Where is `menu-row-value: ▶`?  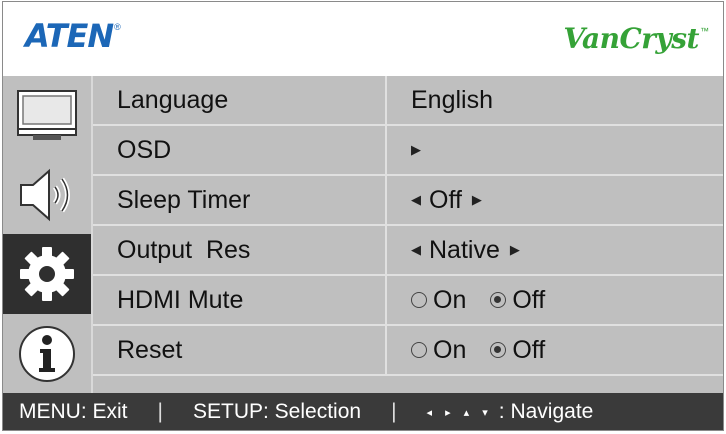
menu-row-value: ▶ is located at coordinates (416, 150).